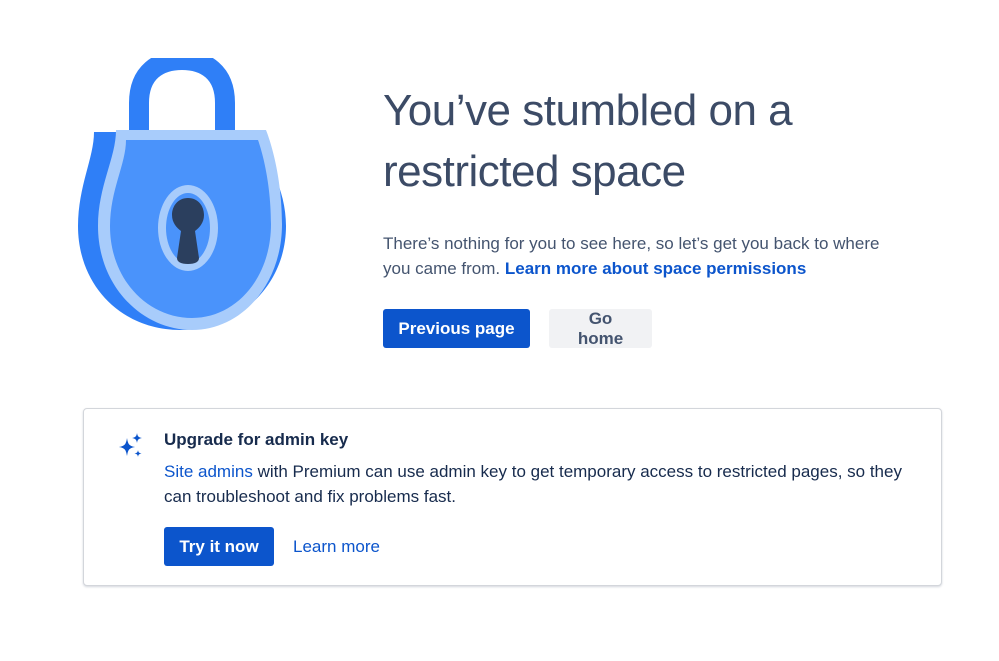 The height and width of the screenshot is (661, 999). What do you see at coordinates (336, 546) in the screenshot?
I see `learn-more-link: Learn more` at bounding box center [336, 546].